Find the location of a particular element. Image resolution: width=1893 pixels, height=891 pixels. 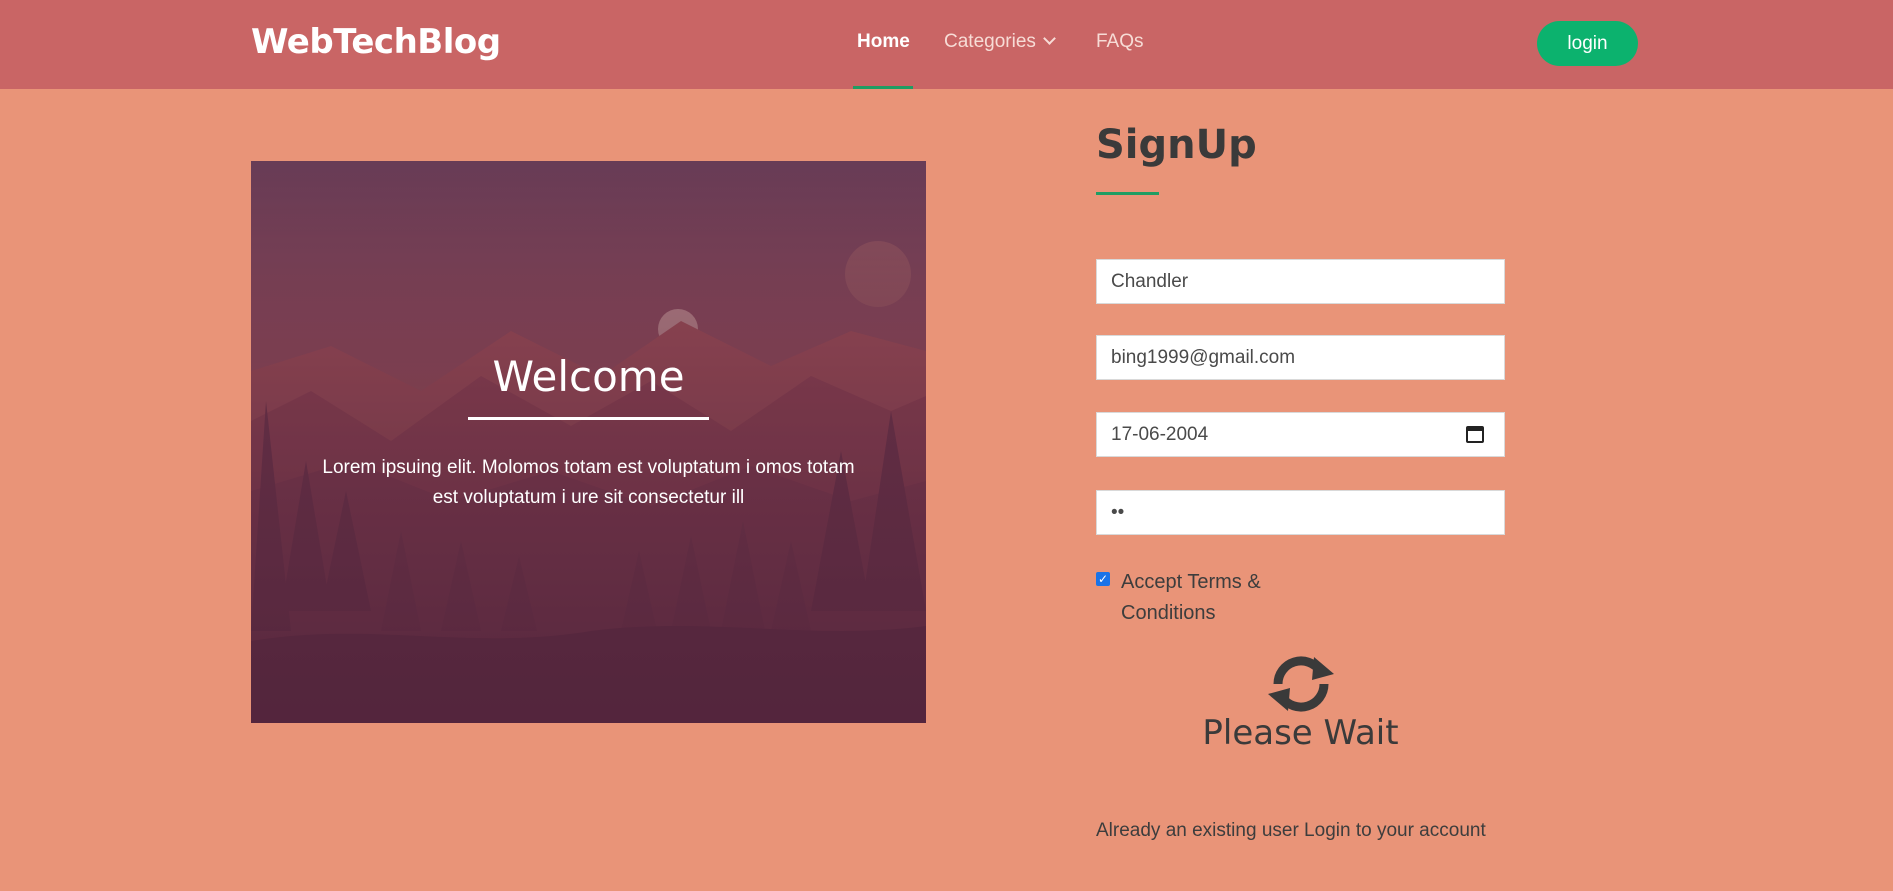

terms-checkbox: ✓ is located at coordinates (1103, 579).